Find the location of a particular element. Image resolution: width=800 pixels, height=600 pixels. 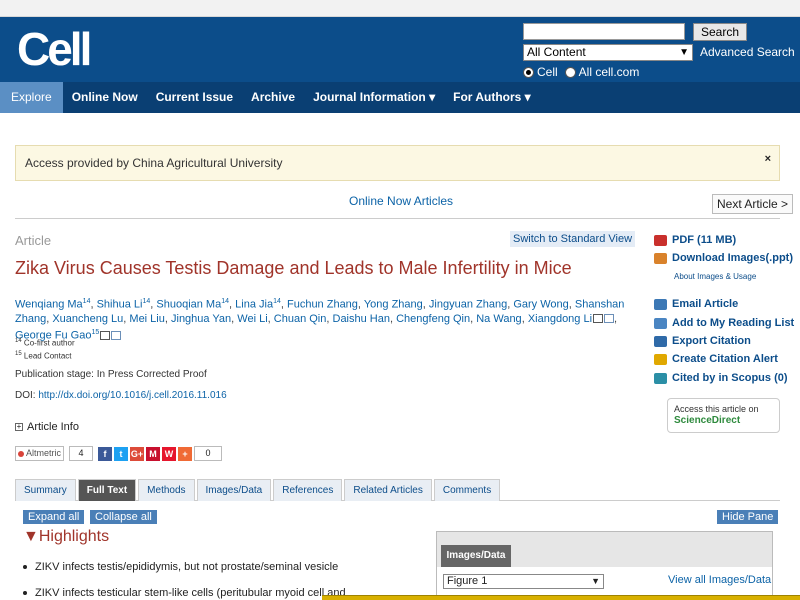

advanced-search-link: Advanced Search is located at coordinates (747, 52).